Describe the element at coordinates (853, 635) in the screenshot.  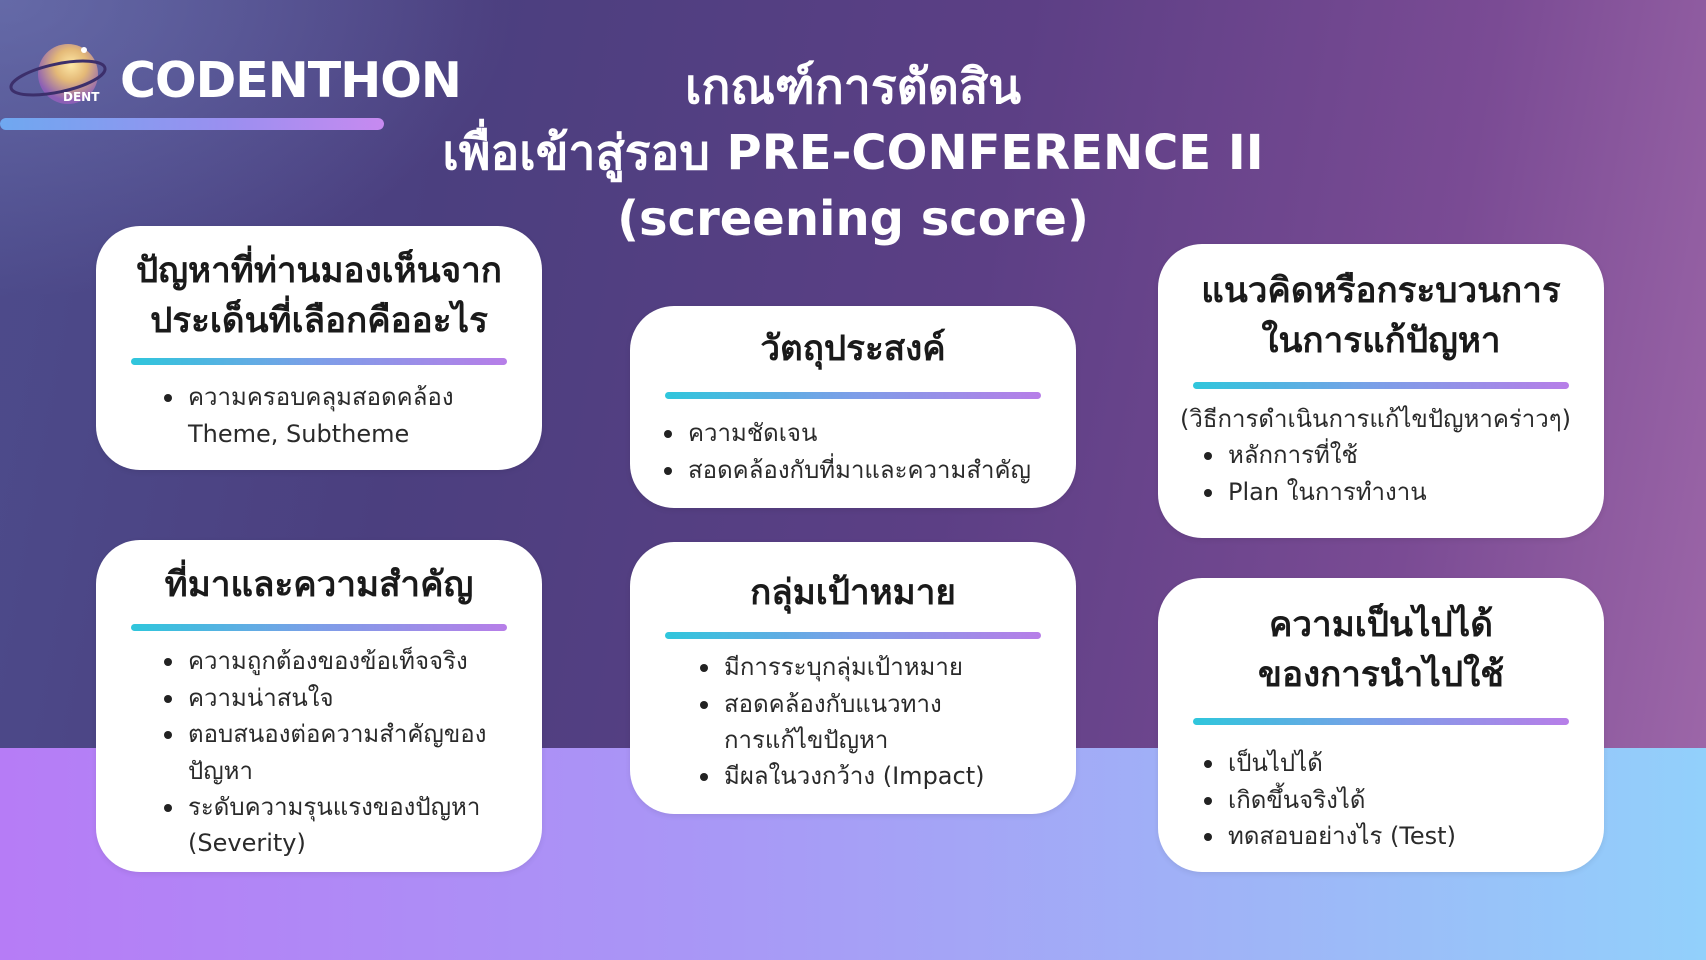
I see `card-target-divider` at that location.